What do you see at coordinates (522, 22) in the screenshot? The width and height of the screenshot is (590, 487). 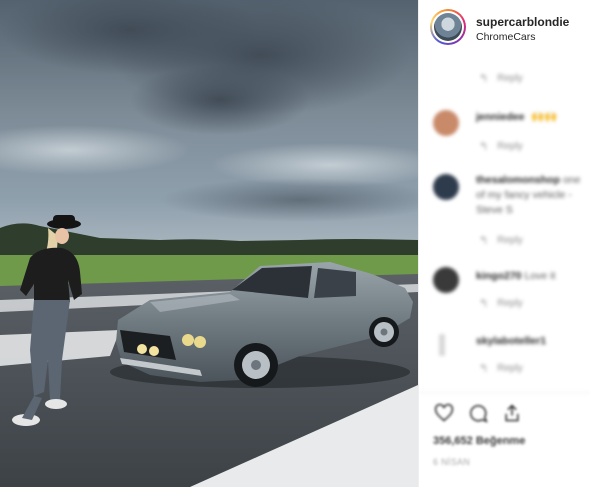 I see `username-link: supercarblondie` at bounding box center [522, 22].